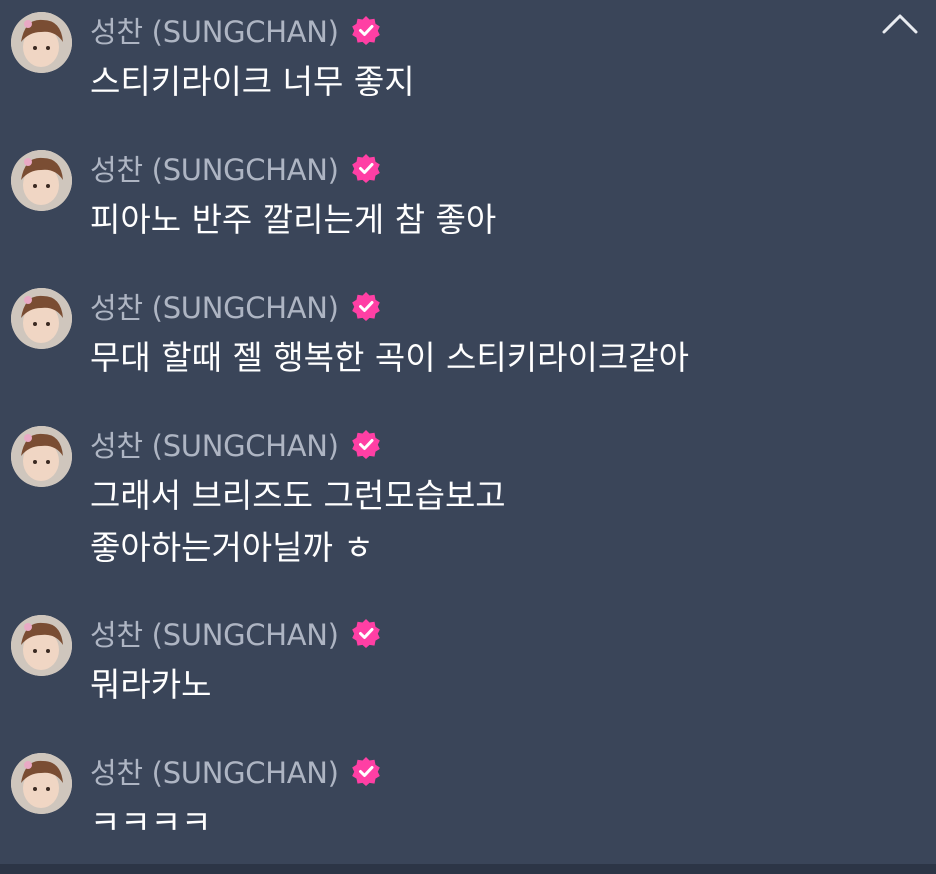 The height and width of the screenshot is (874, 936). What do you see at coordinates (293, 219) in the screenshot?
I see `message-text: 피아노 반주 깔리는게 참 좋아` at bounding box center [293, 219].